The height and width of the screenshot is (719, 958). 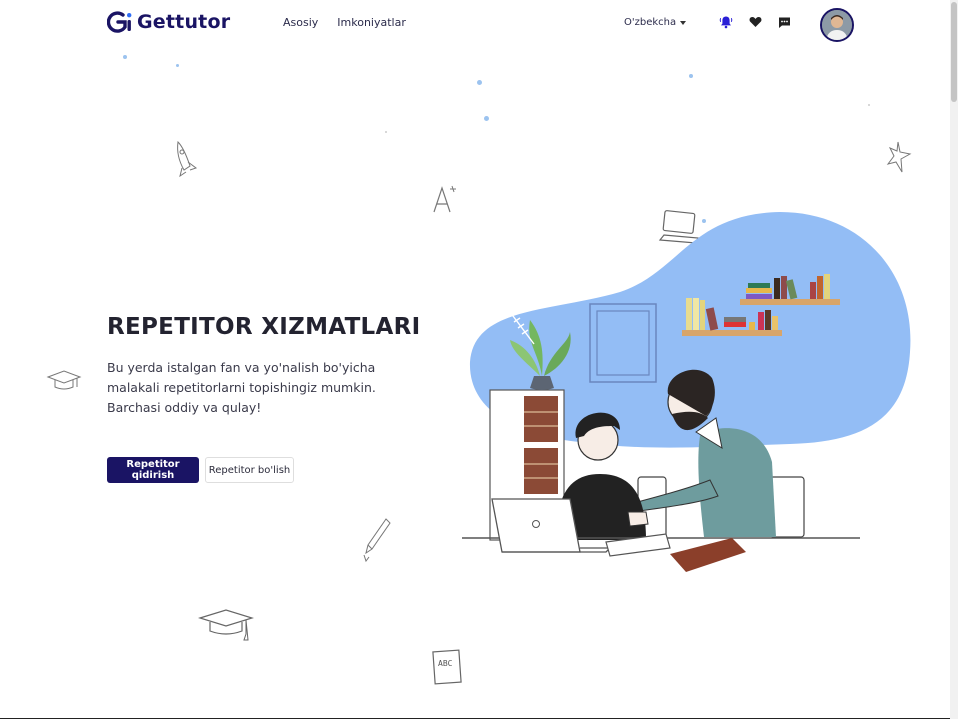 I want to click on scrollbar, so click(x=954, y=359).